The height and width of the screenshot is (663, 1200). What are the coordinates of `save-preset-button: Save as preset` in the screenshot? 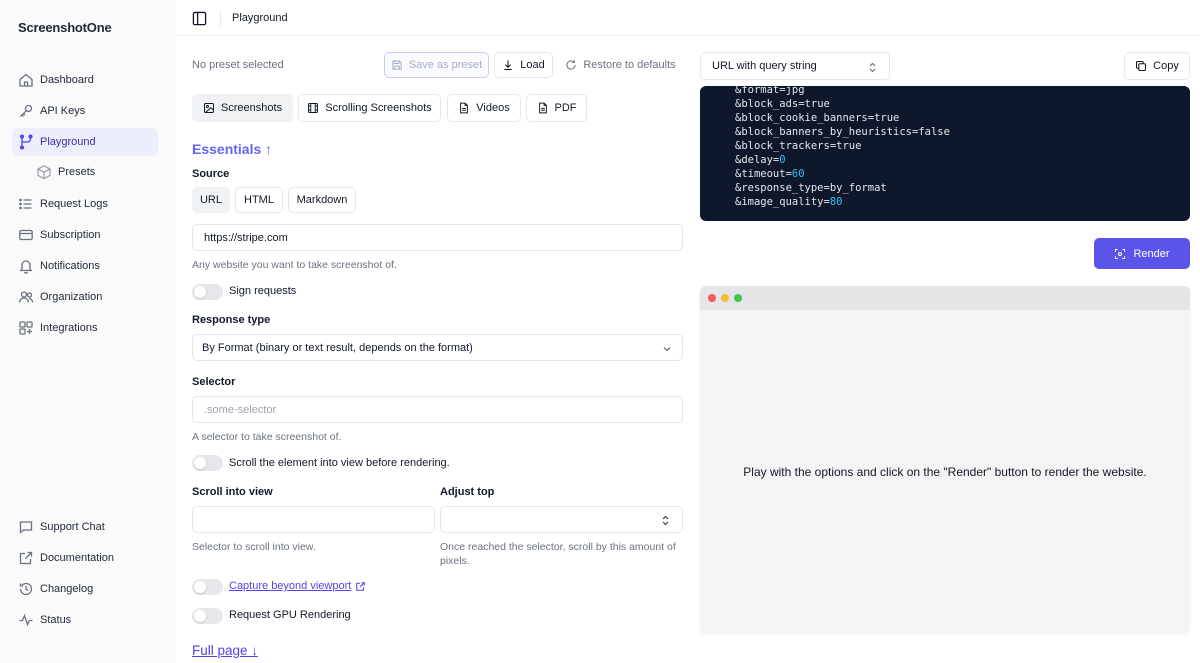 It's located at (436, 65).